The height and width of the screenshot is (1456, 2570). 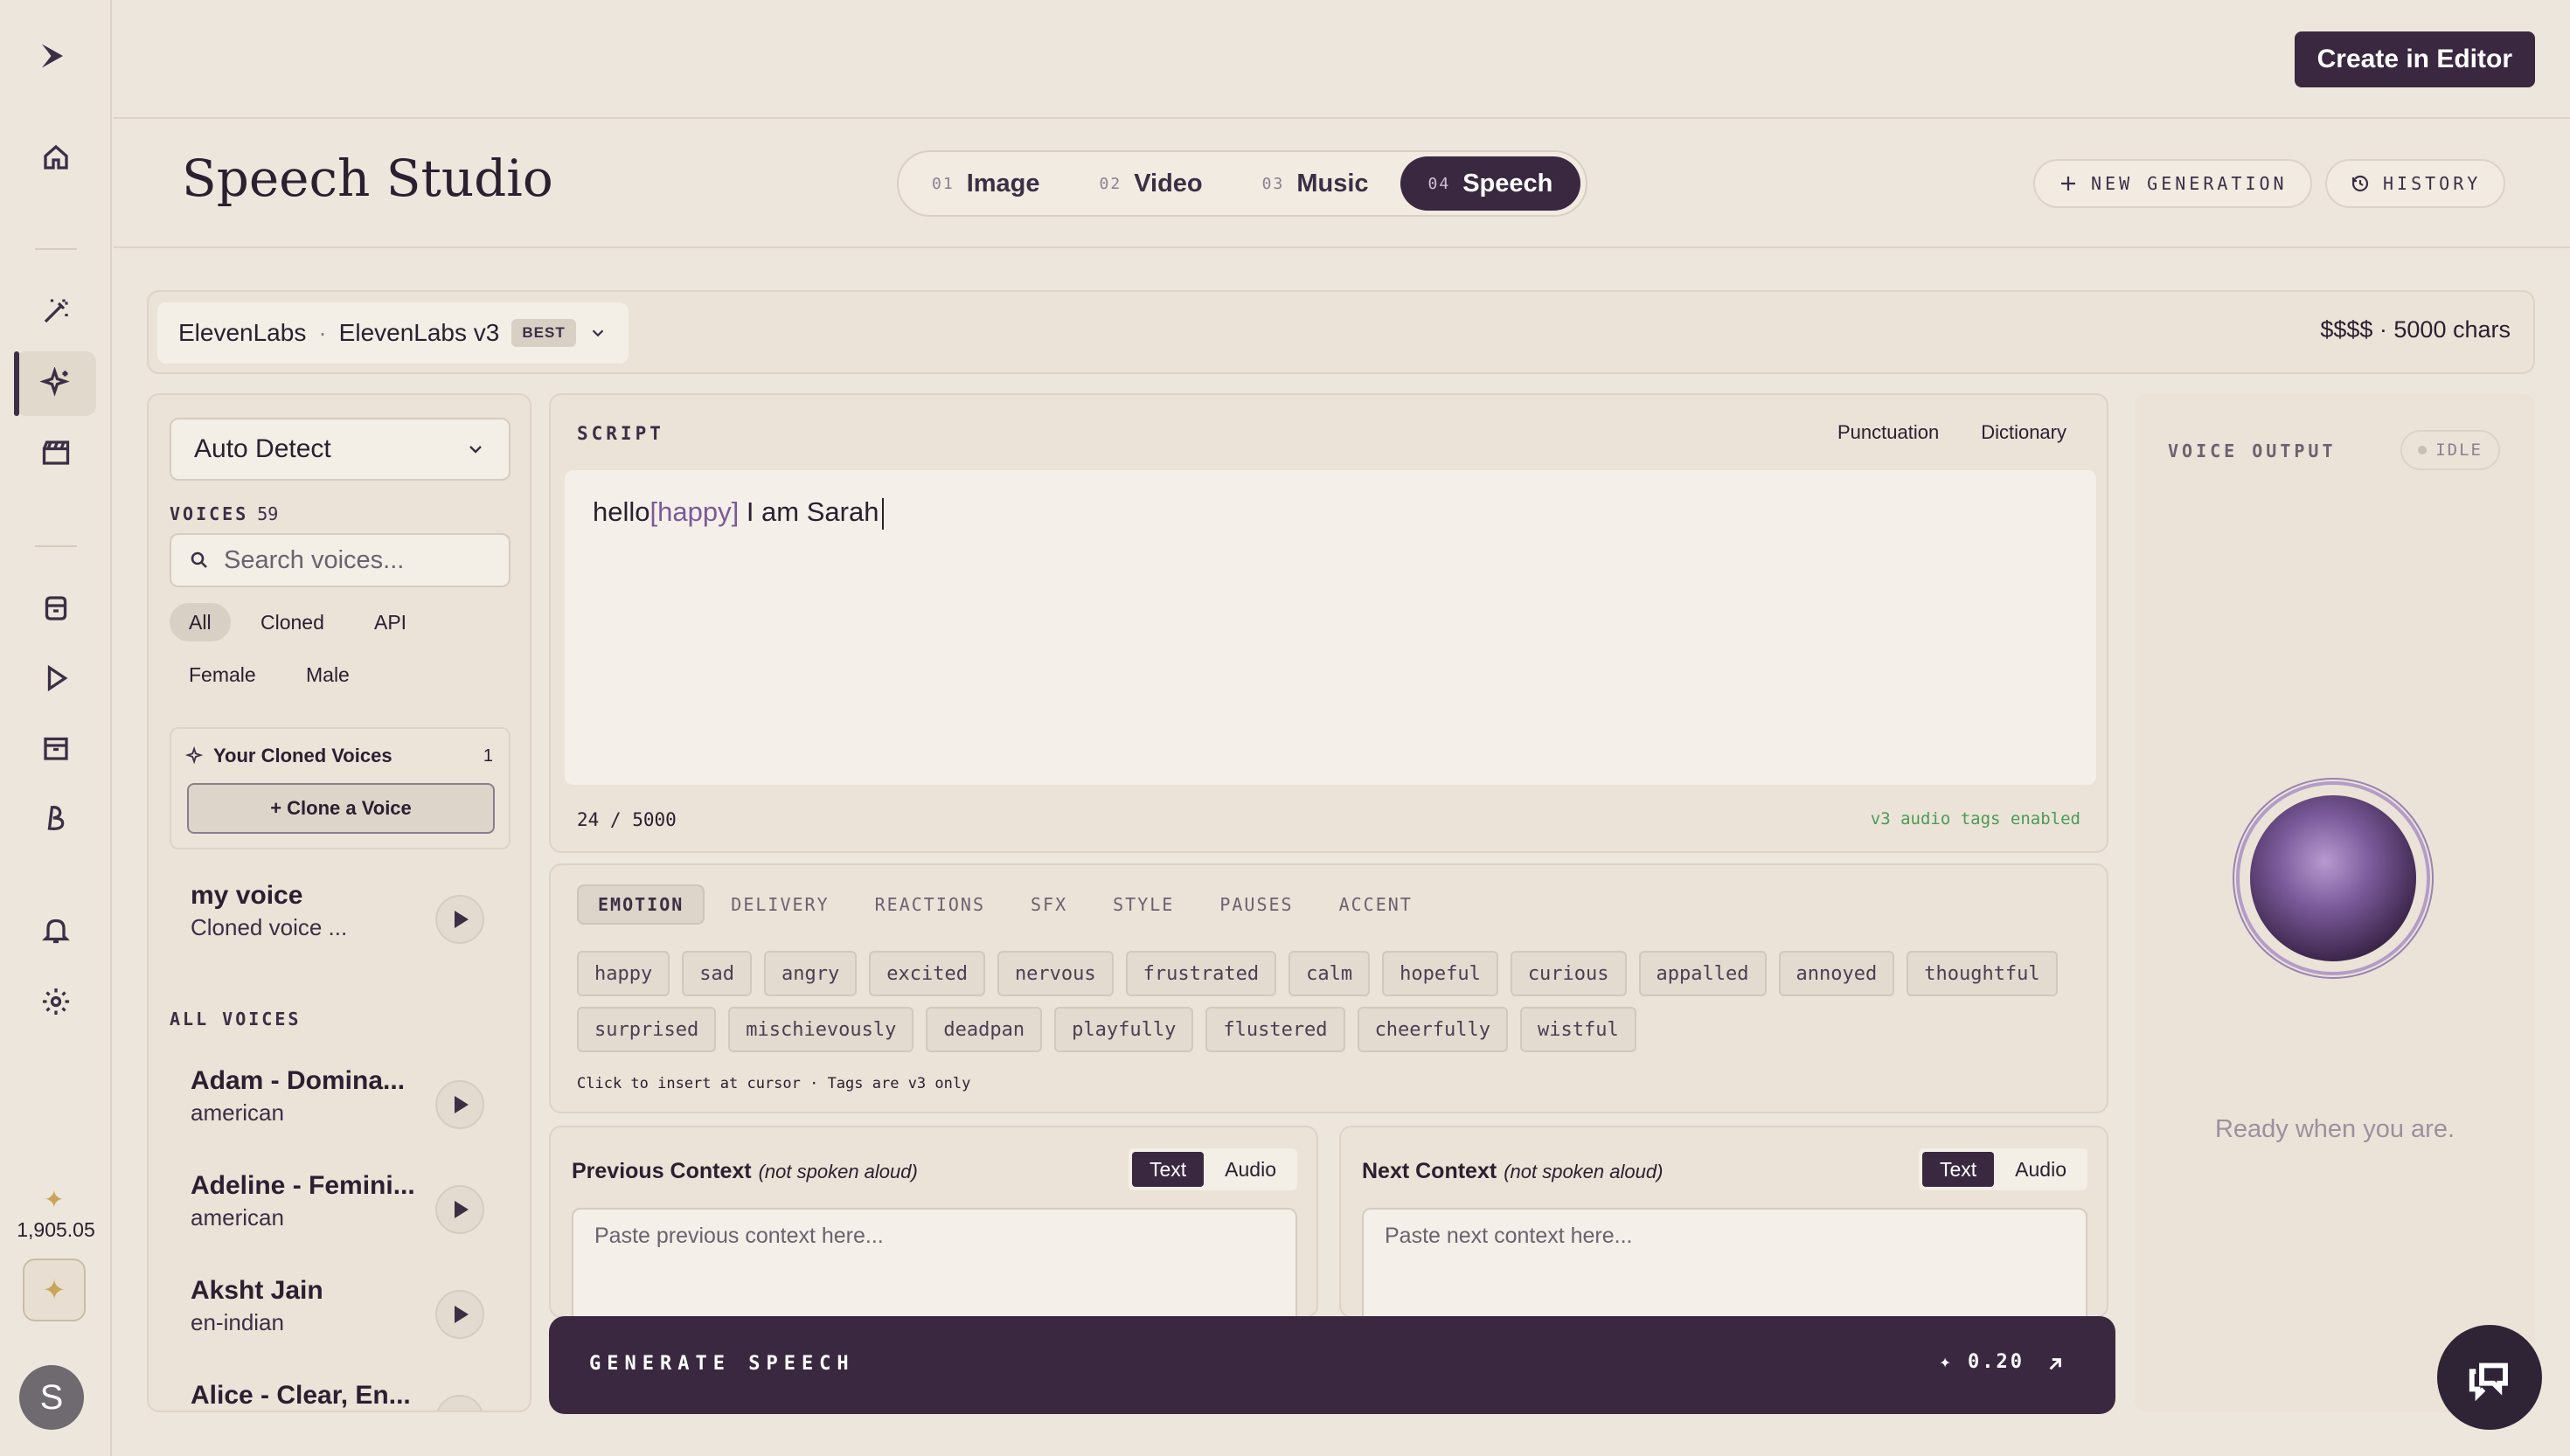 I want to click on tab-reactions: REACTIONS, so click(x=930, y=904).